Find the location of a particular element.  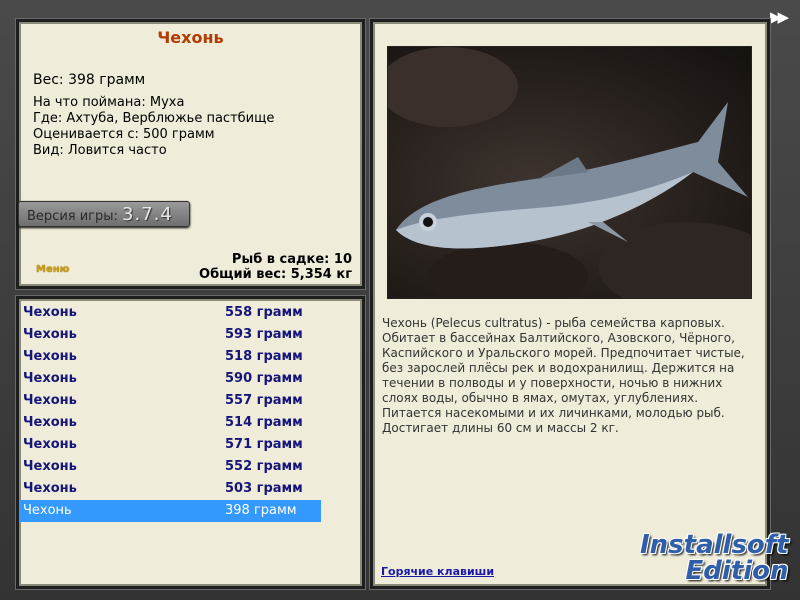

valued-from: Оценивается с: 500 грамм is located at coordinates (124, 134).